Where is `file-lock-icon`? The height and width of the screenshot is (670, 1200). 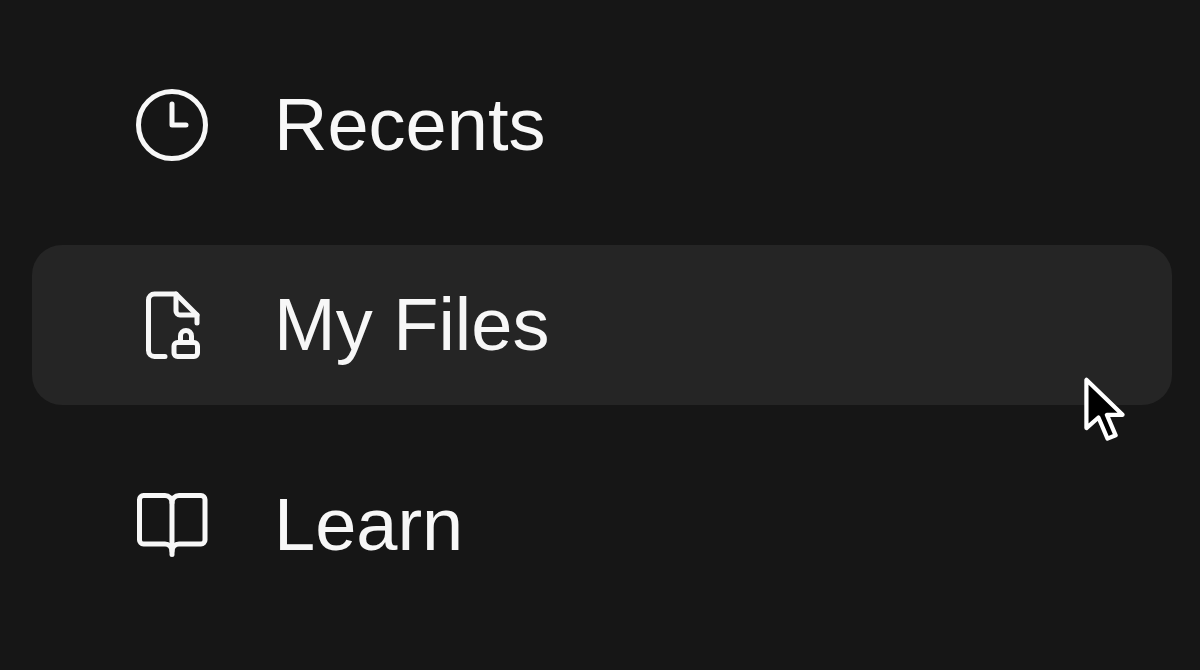
file-lock-icon is located at coordinates (172, 325).